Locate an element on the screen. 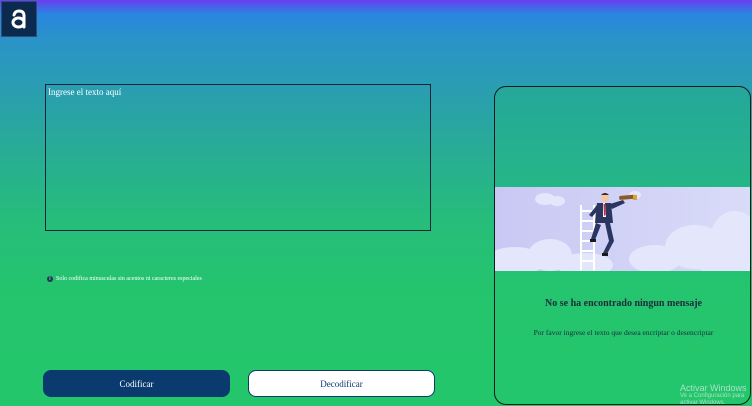 This screenshot has width=752, height=406. watermark-subtitle: Ve a Configuración para activar Windows. is located at coordinates (712, 399).